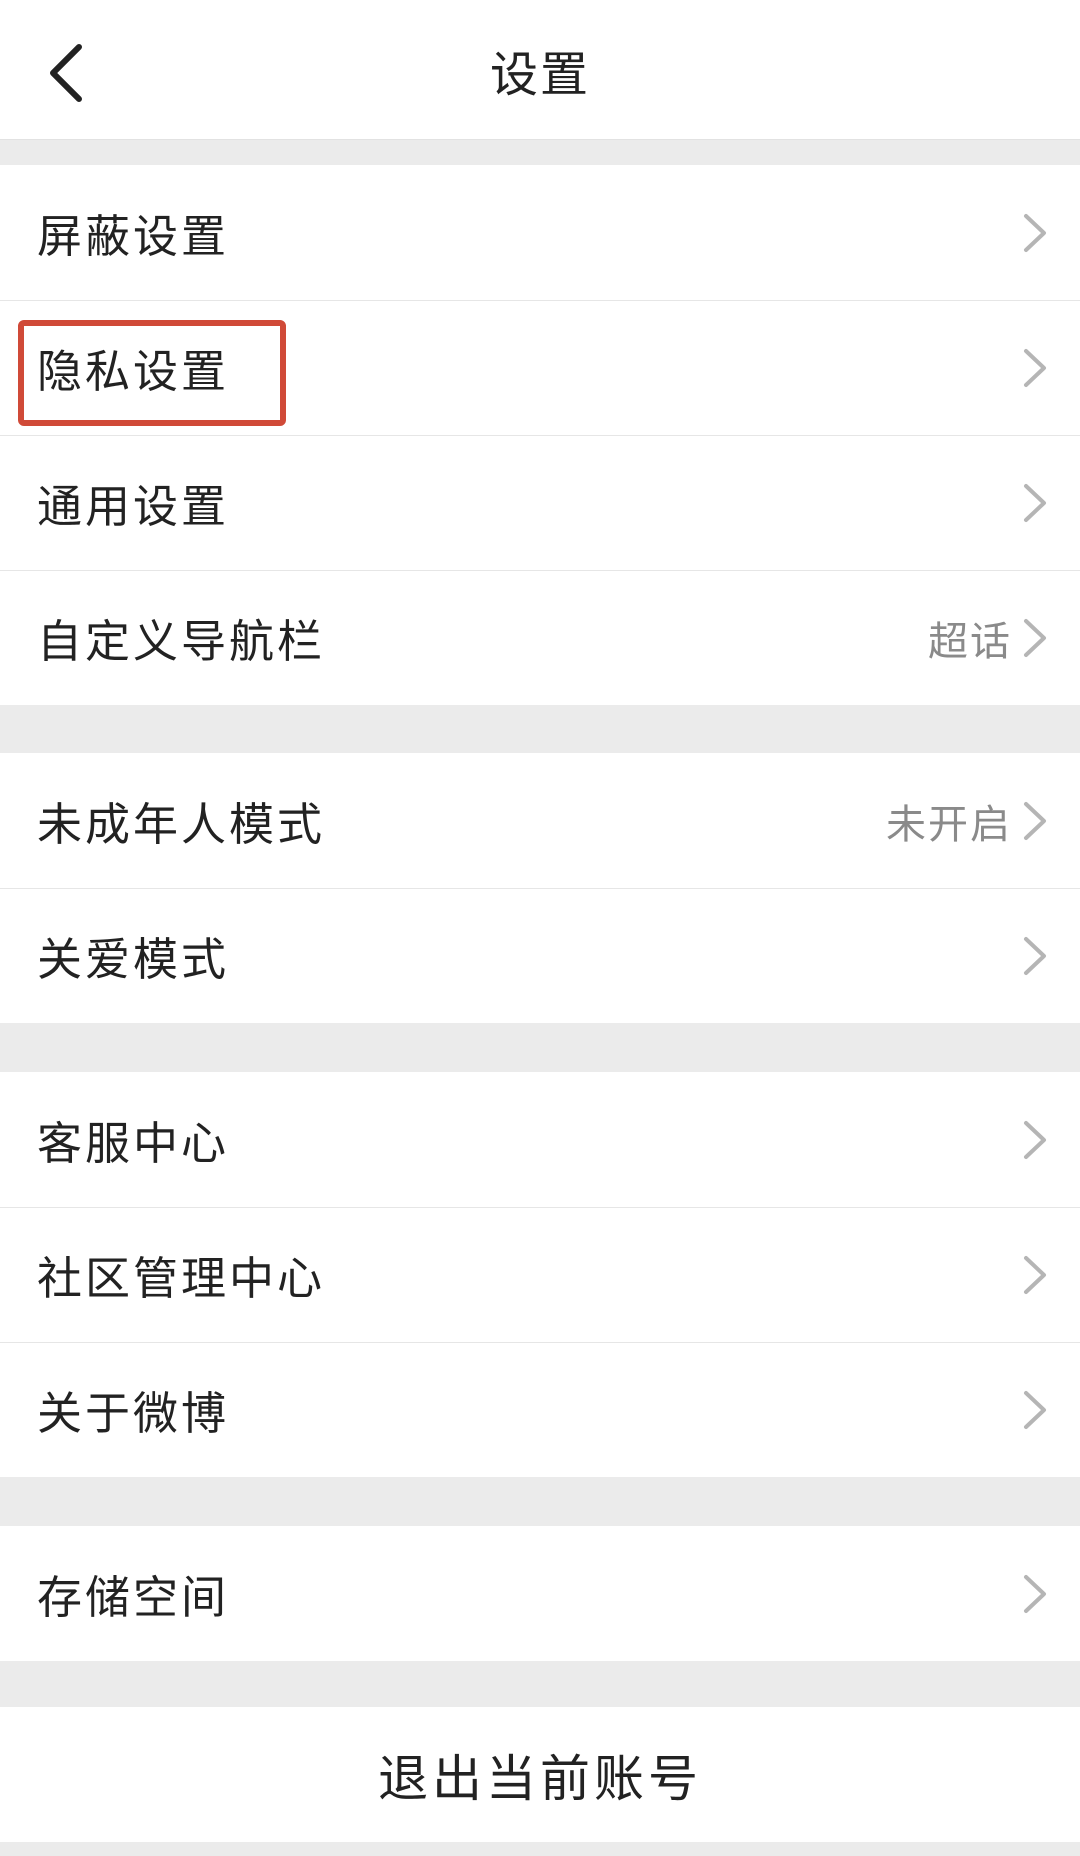 Image resolution: width=1080 pixels, height=1856 pixels. What do you see at coordinates (181, 824) in the screenshot?
I see `settings-item-label: 未成年人模式` at bounding box center [181, 824].